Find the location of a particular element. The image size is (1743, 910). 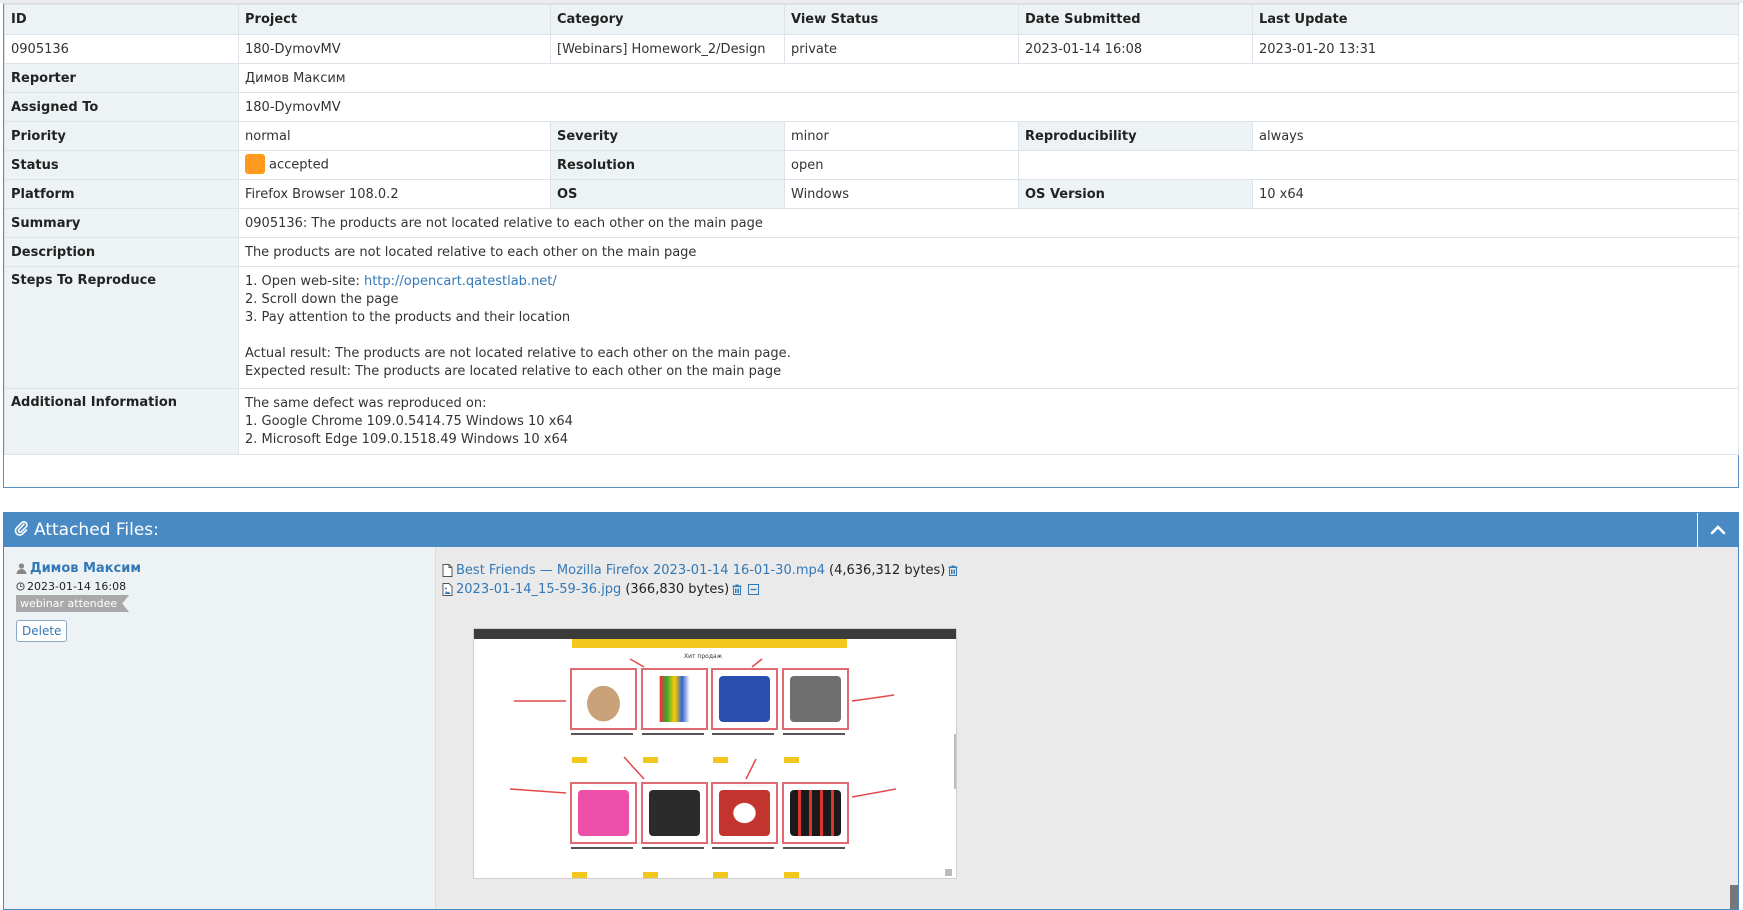

chevron-up-icon is located at coordinates (1718, 530).